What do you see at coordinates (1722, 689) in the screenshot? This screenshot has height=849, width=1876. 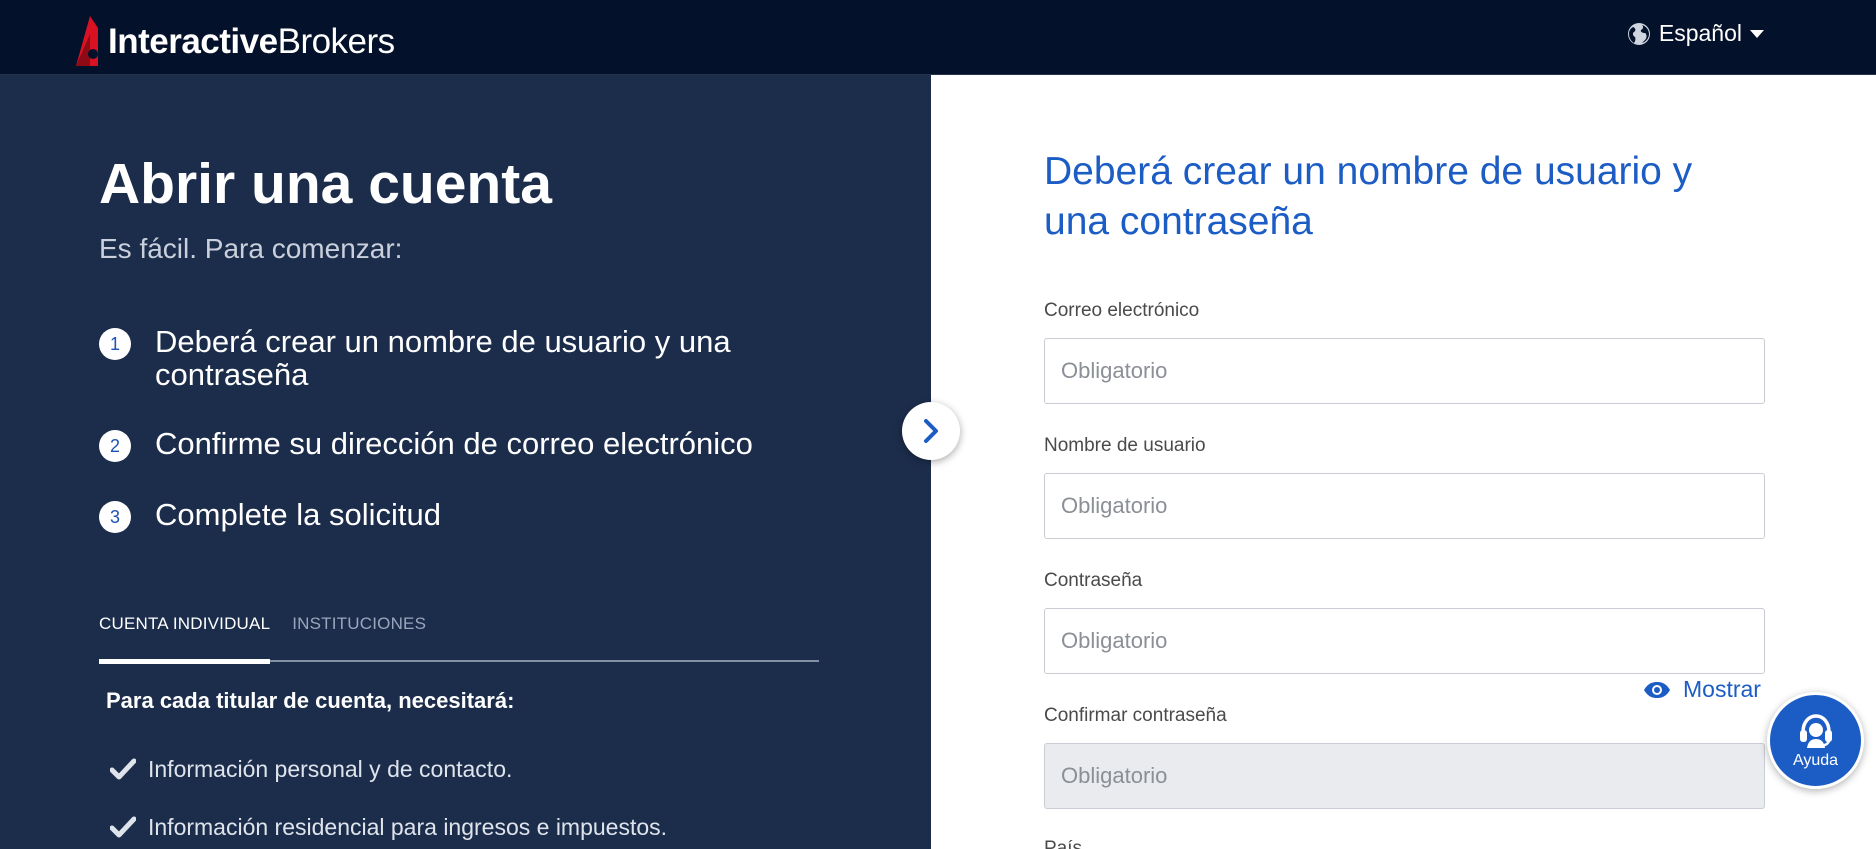 I see `show-label: Mostrar` at bounding box center [1722, 689].